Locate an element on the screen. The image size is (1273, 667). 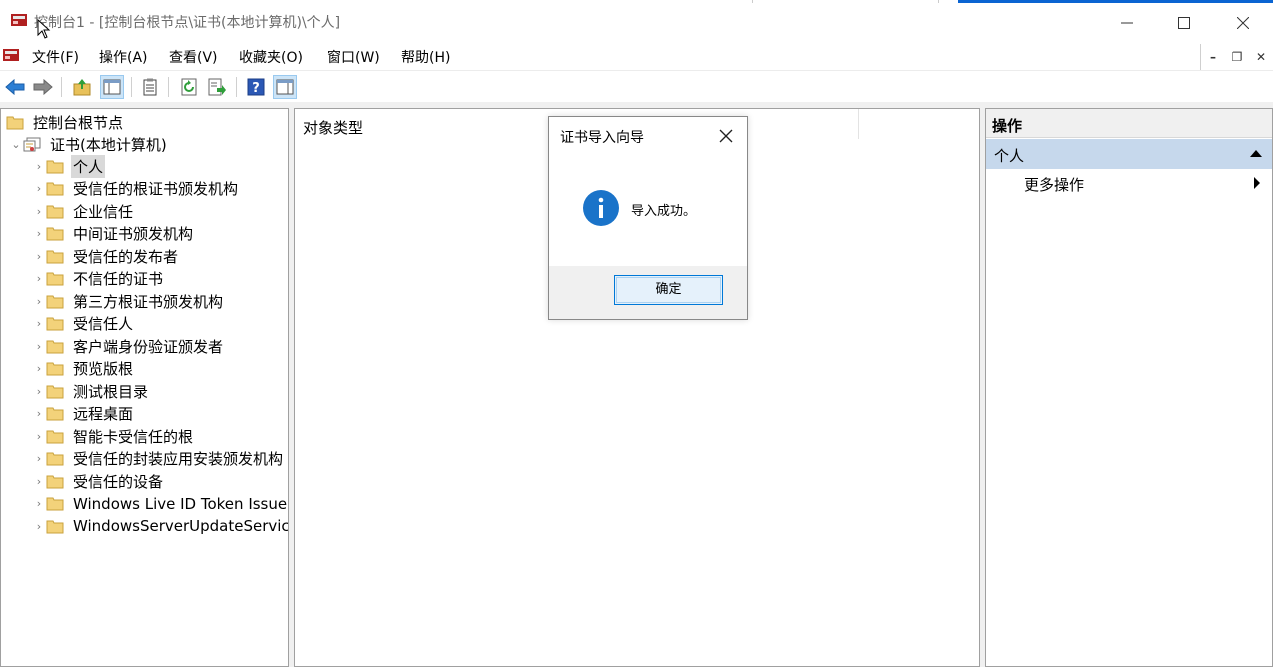
help-button: ? is located at coordinates (256, 87).